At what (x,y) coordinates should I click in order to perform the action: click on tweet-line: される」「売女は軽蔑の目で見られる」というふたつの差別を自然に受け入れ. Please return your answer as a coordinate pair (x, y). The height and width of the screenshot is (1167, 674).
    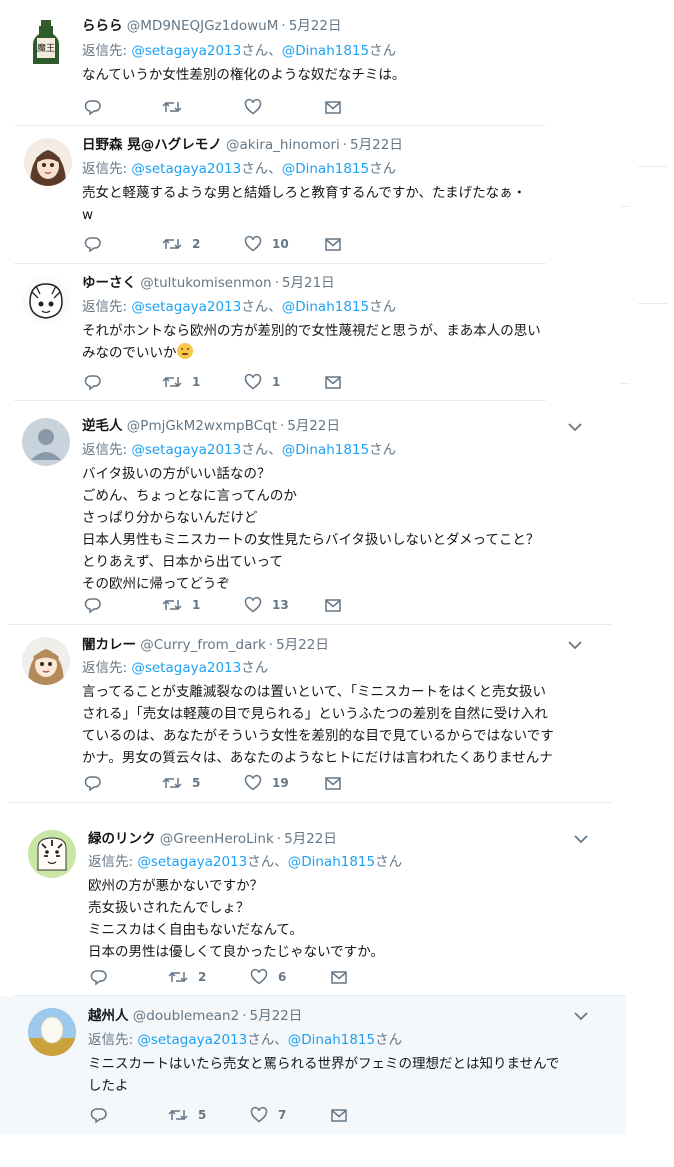
    Looking at the image, I should click on (315, 714).